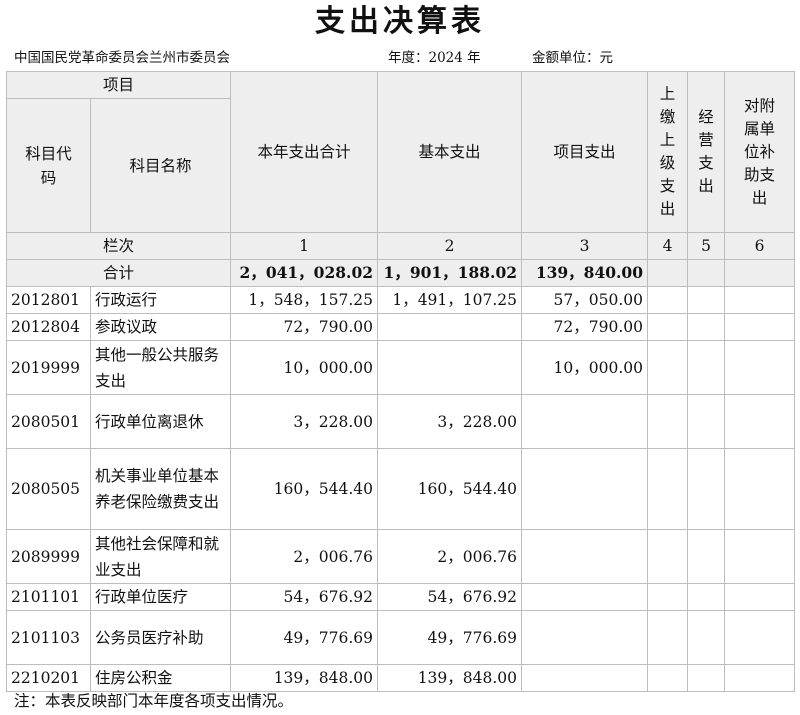 The height and width of the screenshot is (715, 800). Describe the element at coordinates (304, 489) in the screenshot. I see `row-total: 160，544.40` at that location.